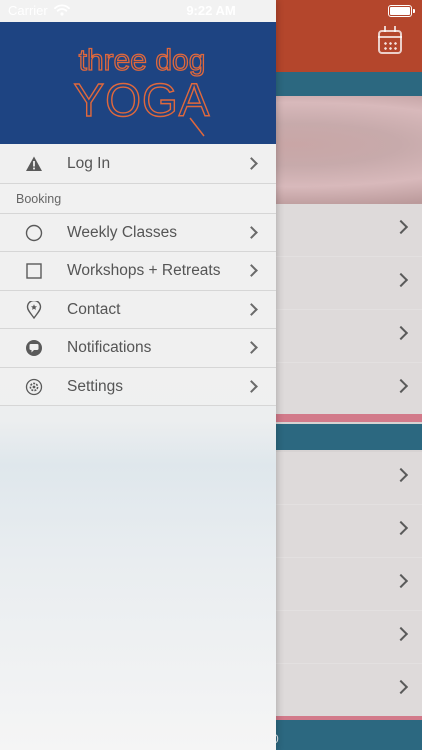 The height and width of the screenshot is (750, 422). I want to click on menu-item-label: Notifications, so click(109, 347).